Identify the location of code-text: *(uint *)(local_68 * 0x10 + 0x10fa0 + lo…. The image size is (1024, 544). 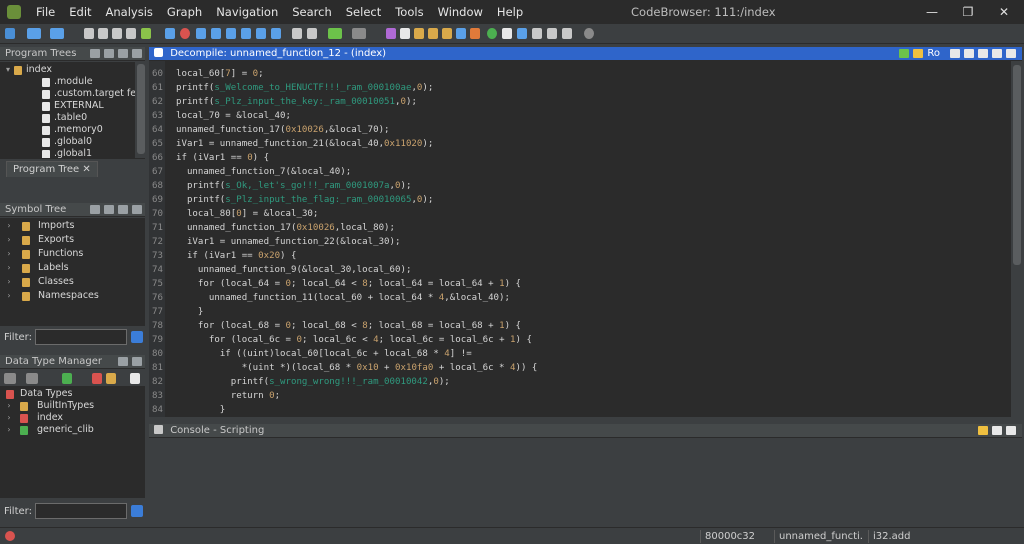
(357, 368).